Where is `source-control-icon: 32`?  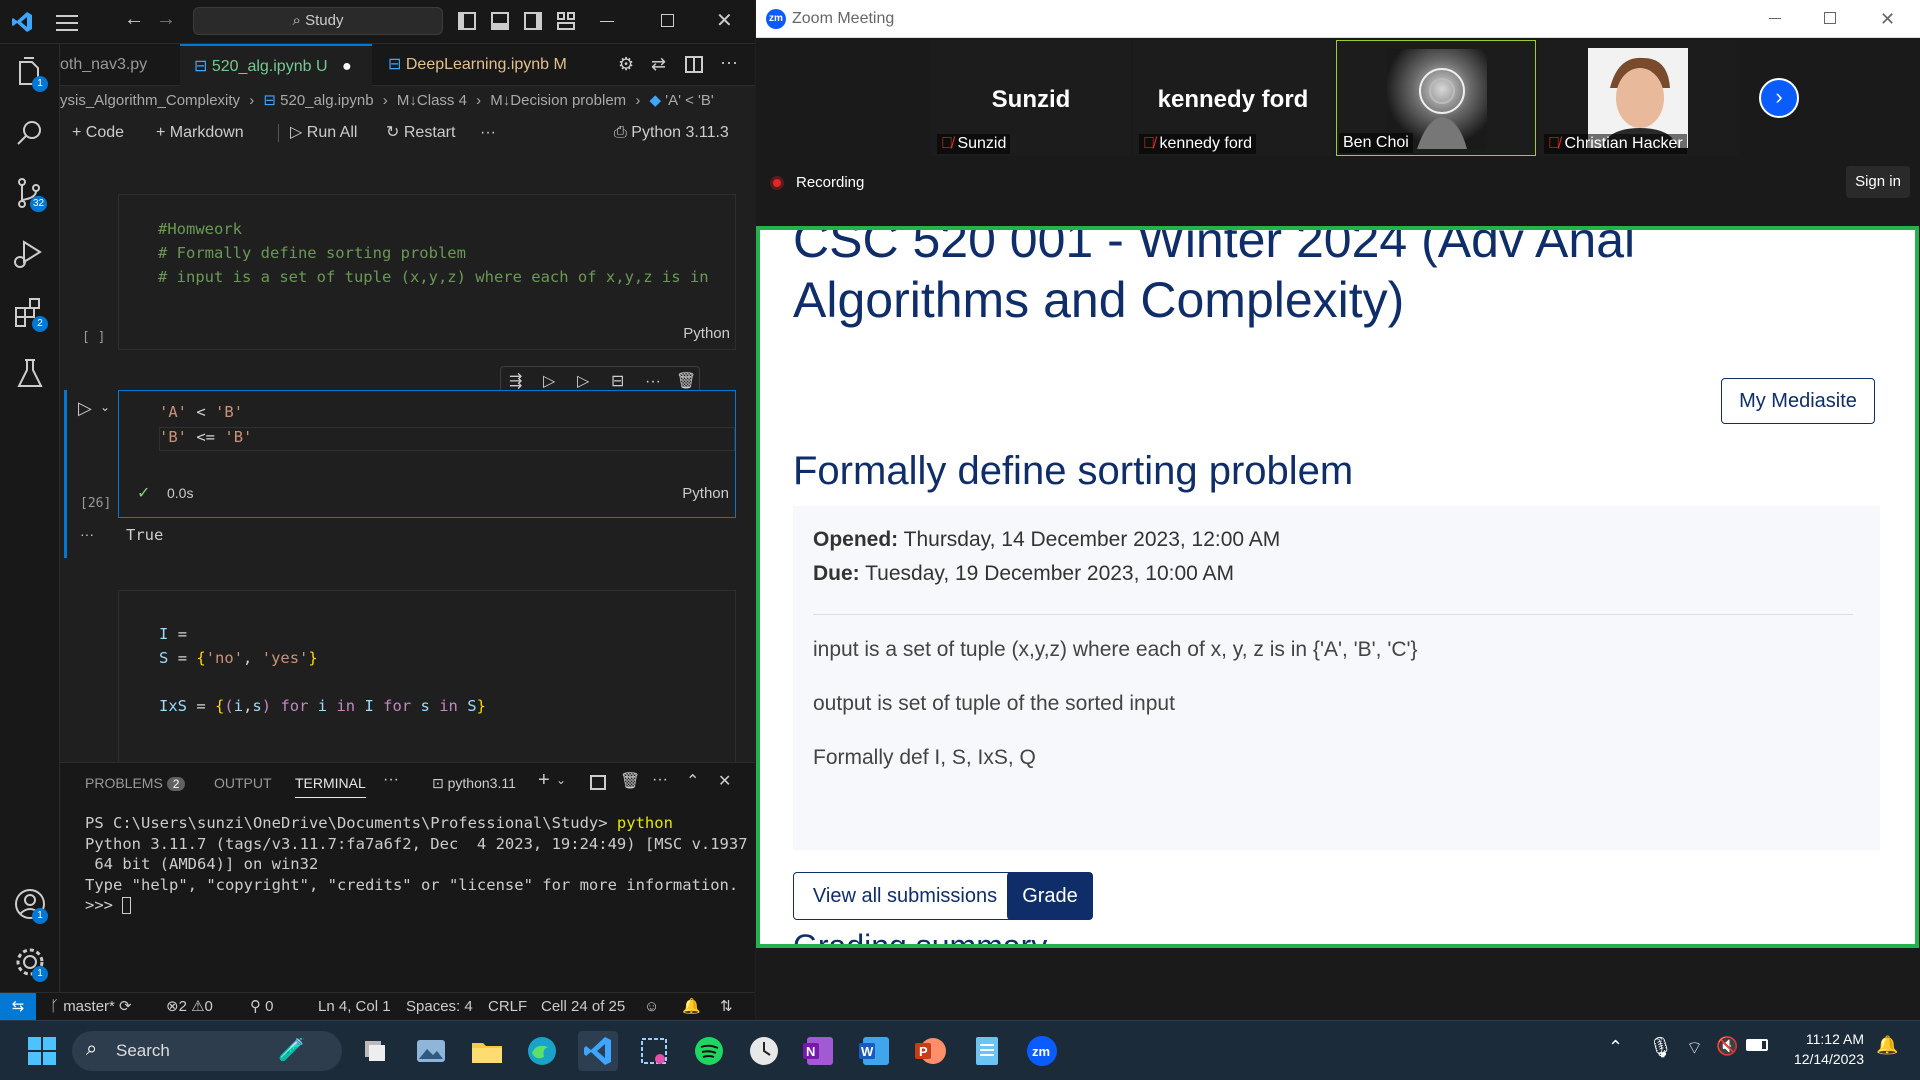
source-control-icon: 32 is located at coordinates (30, 194).